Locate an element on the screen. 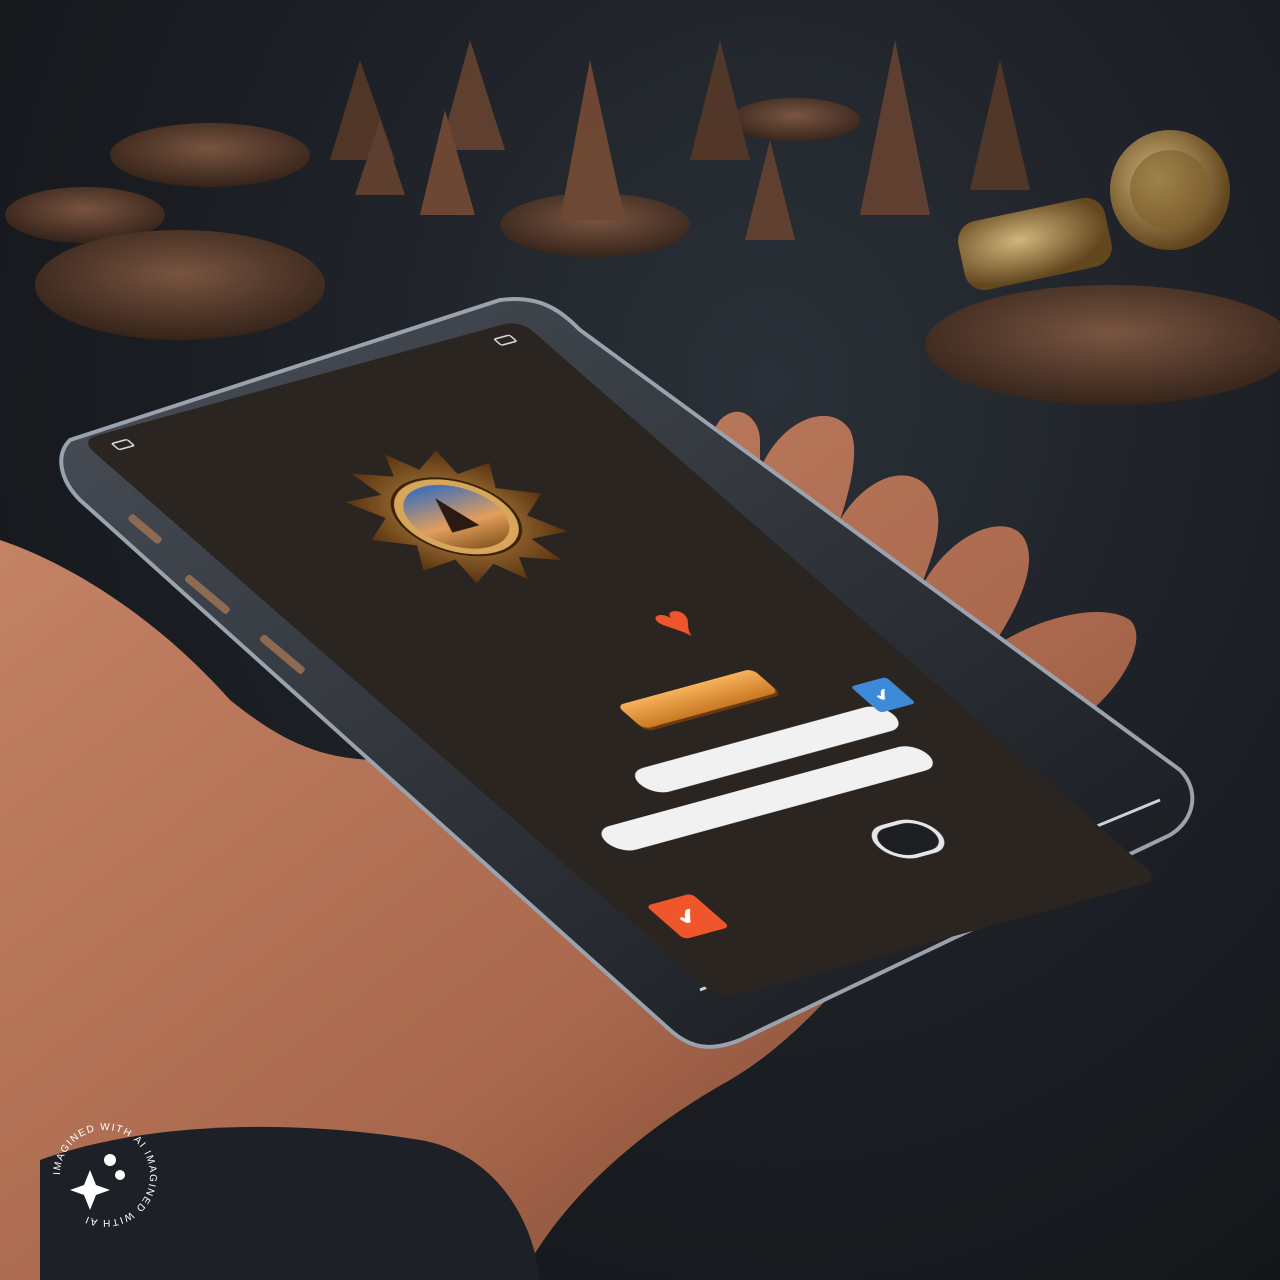  heart-icon: ♥ is located at coordinates (675, 622).